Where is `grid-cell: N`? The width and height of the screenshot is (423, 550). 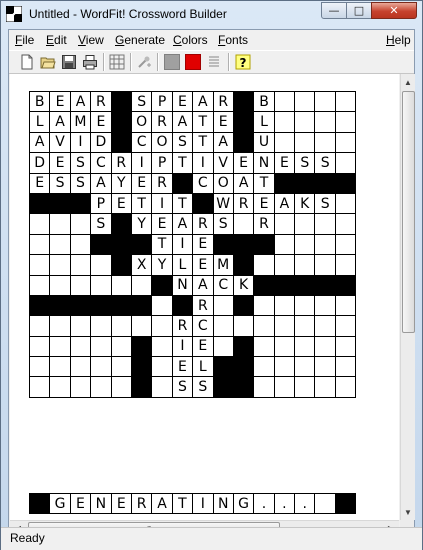 grid-cell: N is located at coordinates (264, 163).